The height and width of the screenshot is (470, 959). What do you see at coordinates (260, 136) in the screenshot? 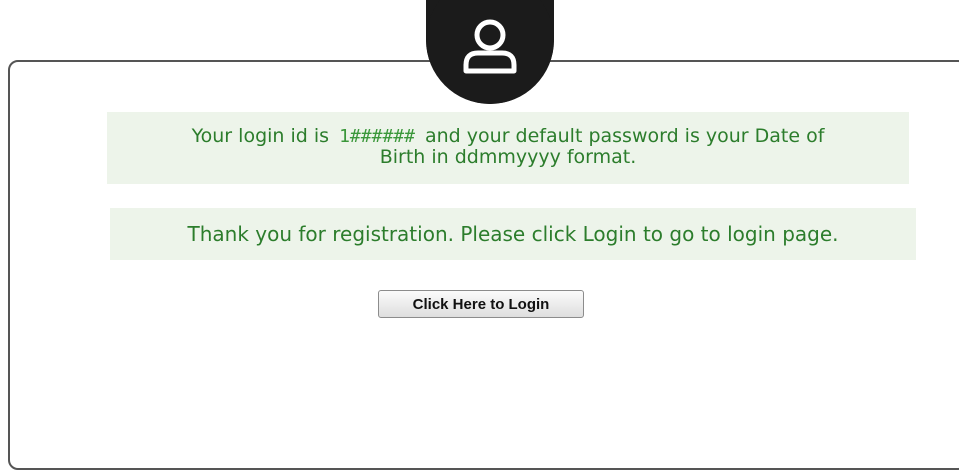
I see `login-id-prefix: Your login id is` at bounding box center [260, 136].